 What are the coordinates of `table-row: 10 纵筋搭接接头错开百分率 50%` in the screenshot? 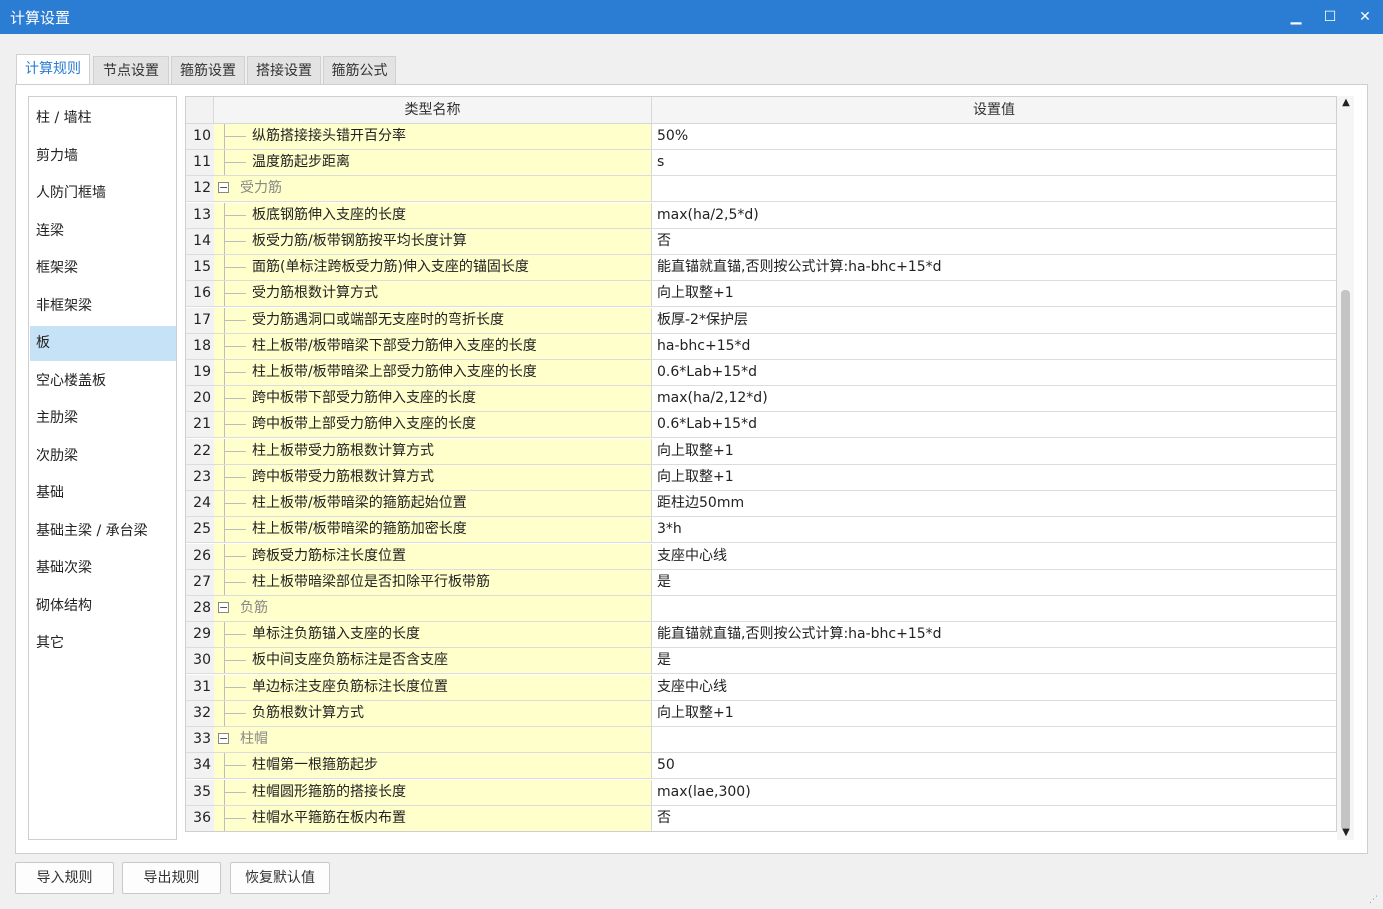 It's located at (761, 137).